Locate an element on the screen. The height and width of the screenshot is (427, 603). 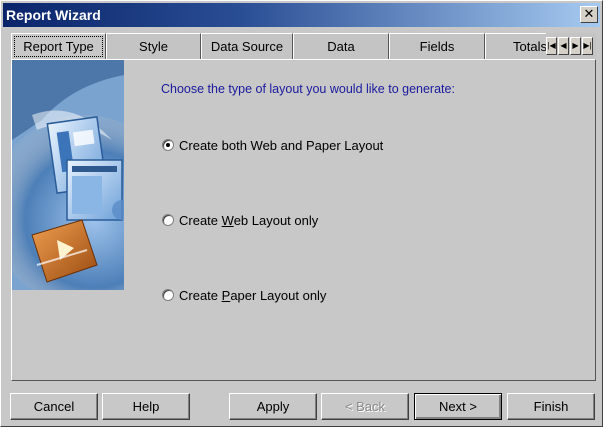
option-both-layouts-label: Create both Web and Paper Layout is located at coordinates (281, 145).